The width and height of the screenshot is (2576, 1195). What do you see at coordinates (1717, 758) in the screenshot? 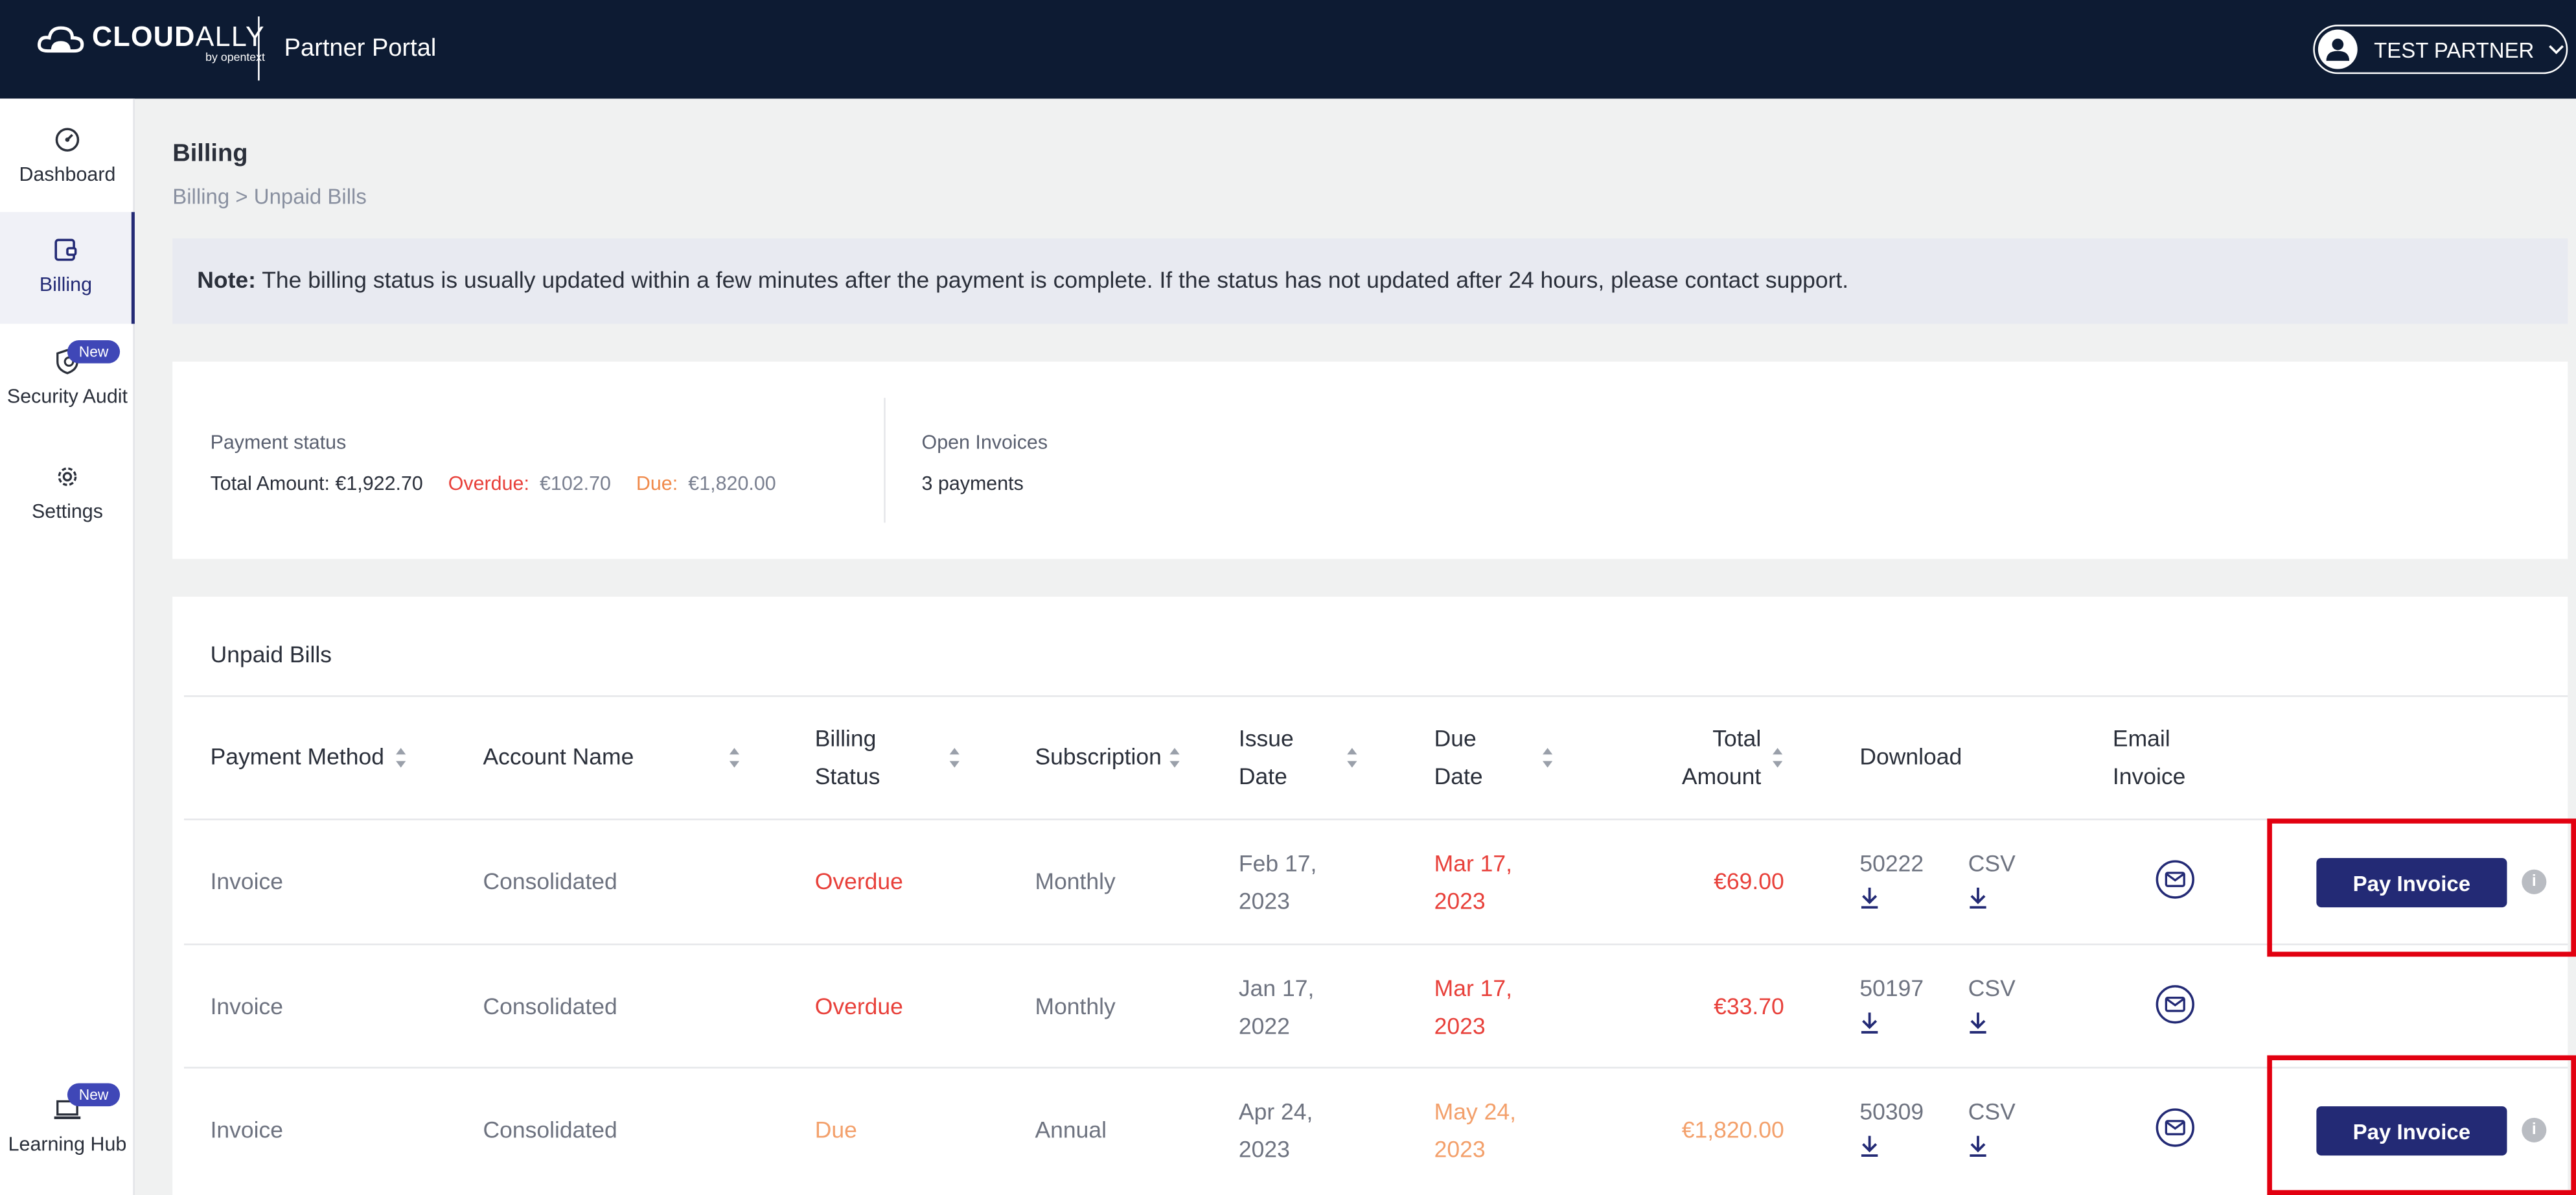
I see `column-header-total-amount: Total Amount` at bounding box center [1717, 758].